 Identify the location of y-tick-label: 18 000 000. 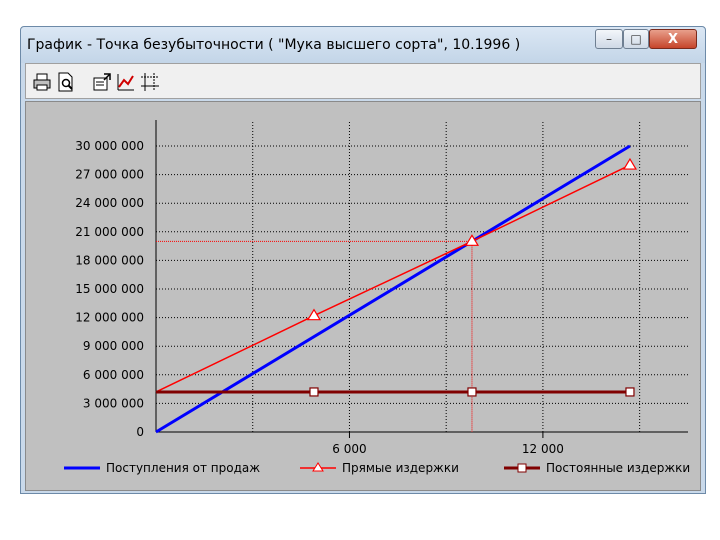
(109, 260).